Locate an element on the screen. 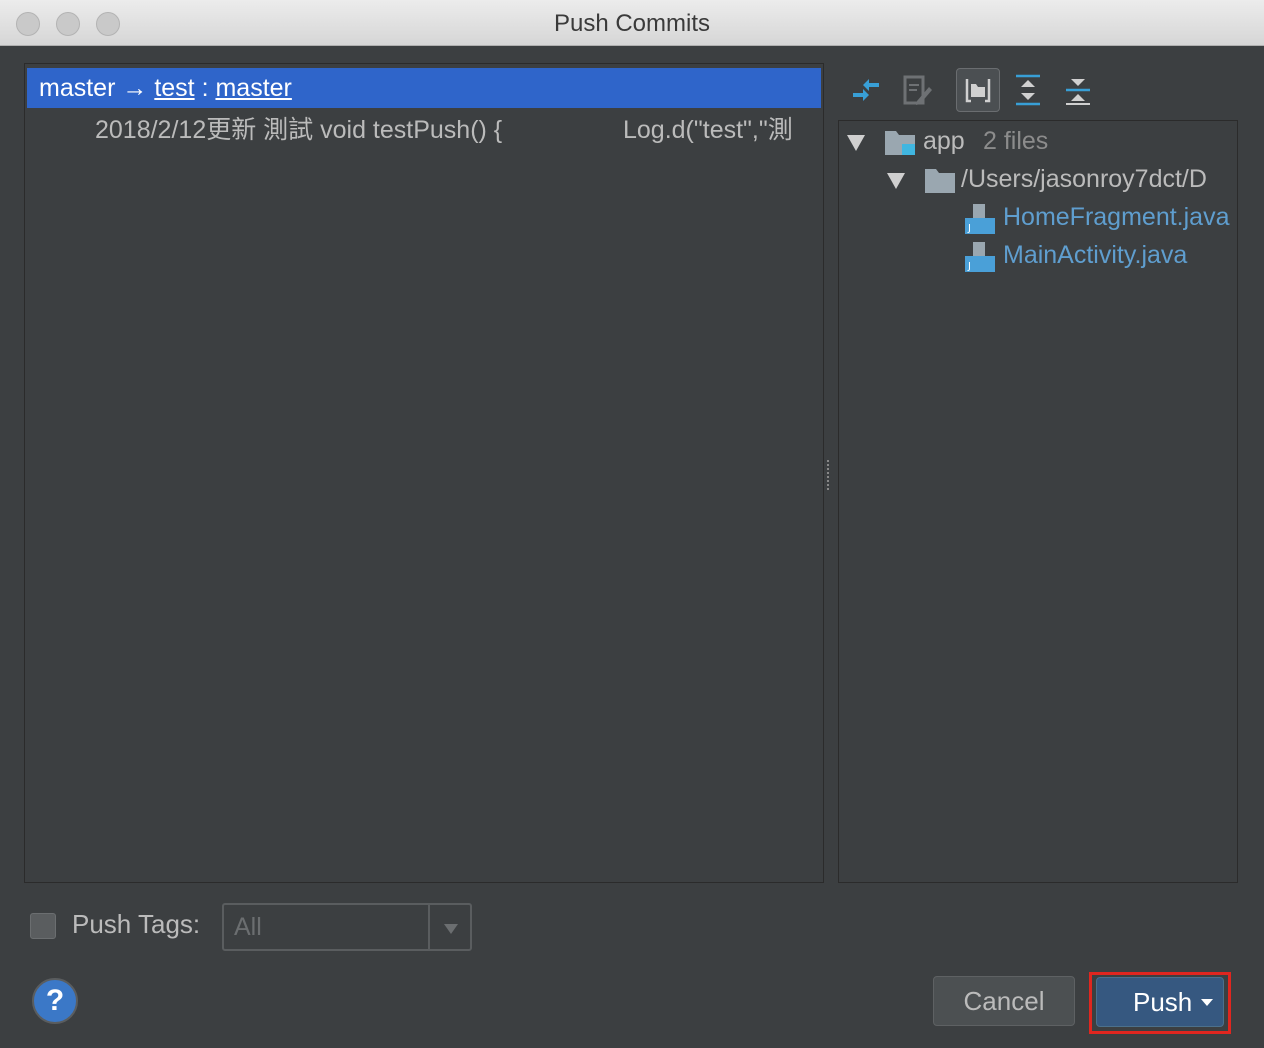 The height and width of the screenshot is (1048, 1264). tree-root-row: app 2 files is located at coordinates (1037, 141).